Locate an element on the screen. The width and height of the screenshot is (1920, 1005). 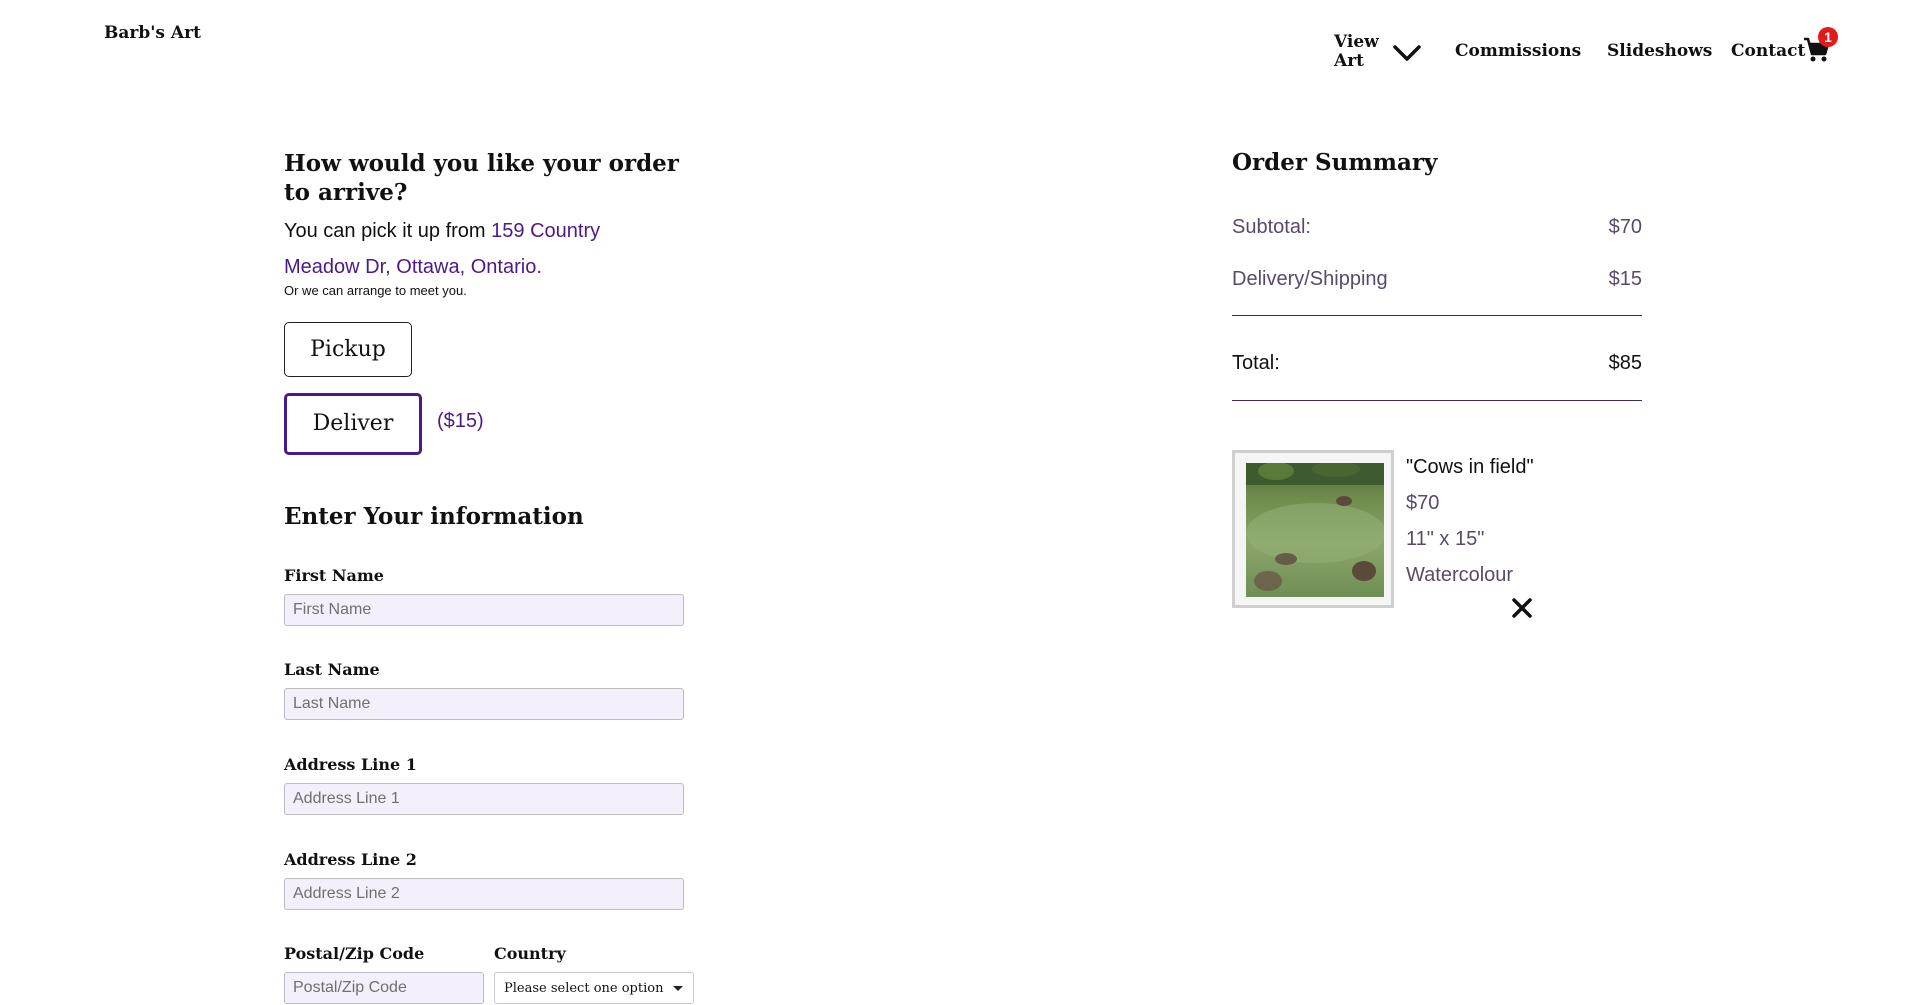
total-row: Total: $85 is located at coordinates (1437, 363).